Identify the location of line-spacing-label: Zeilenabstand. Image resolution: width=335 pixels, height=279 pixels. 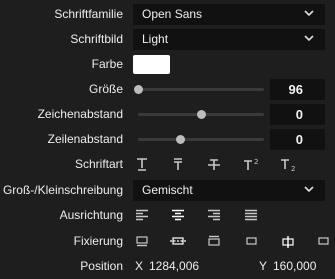
(85, 139).